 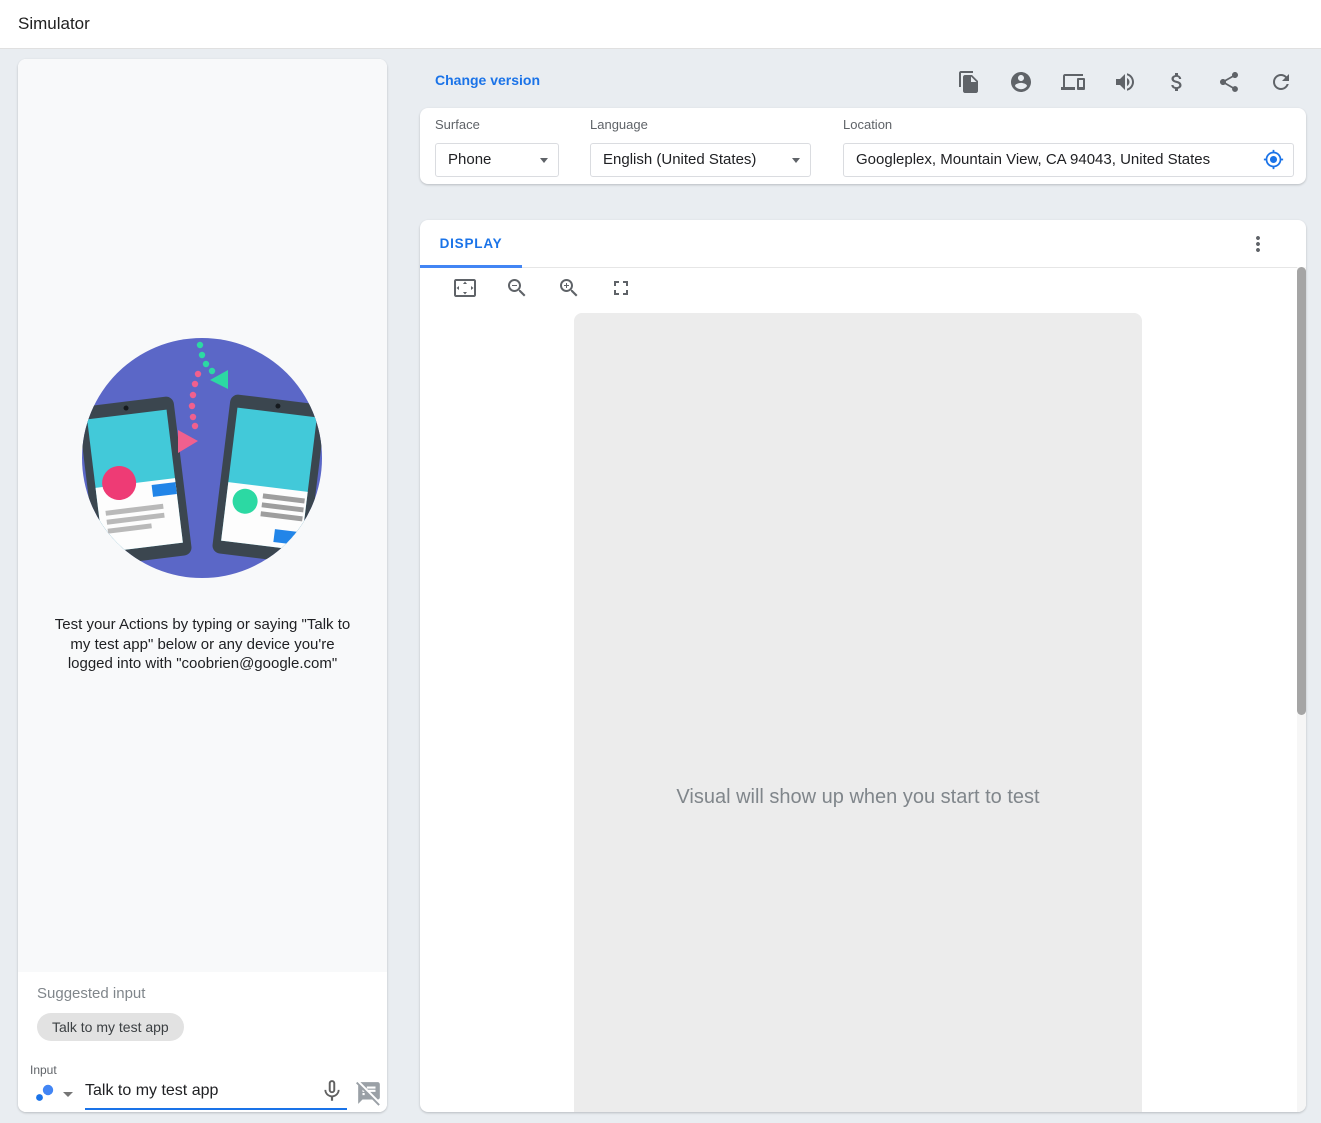 I want to click on input-label: Input, so click(x=43, y=1070).